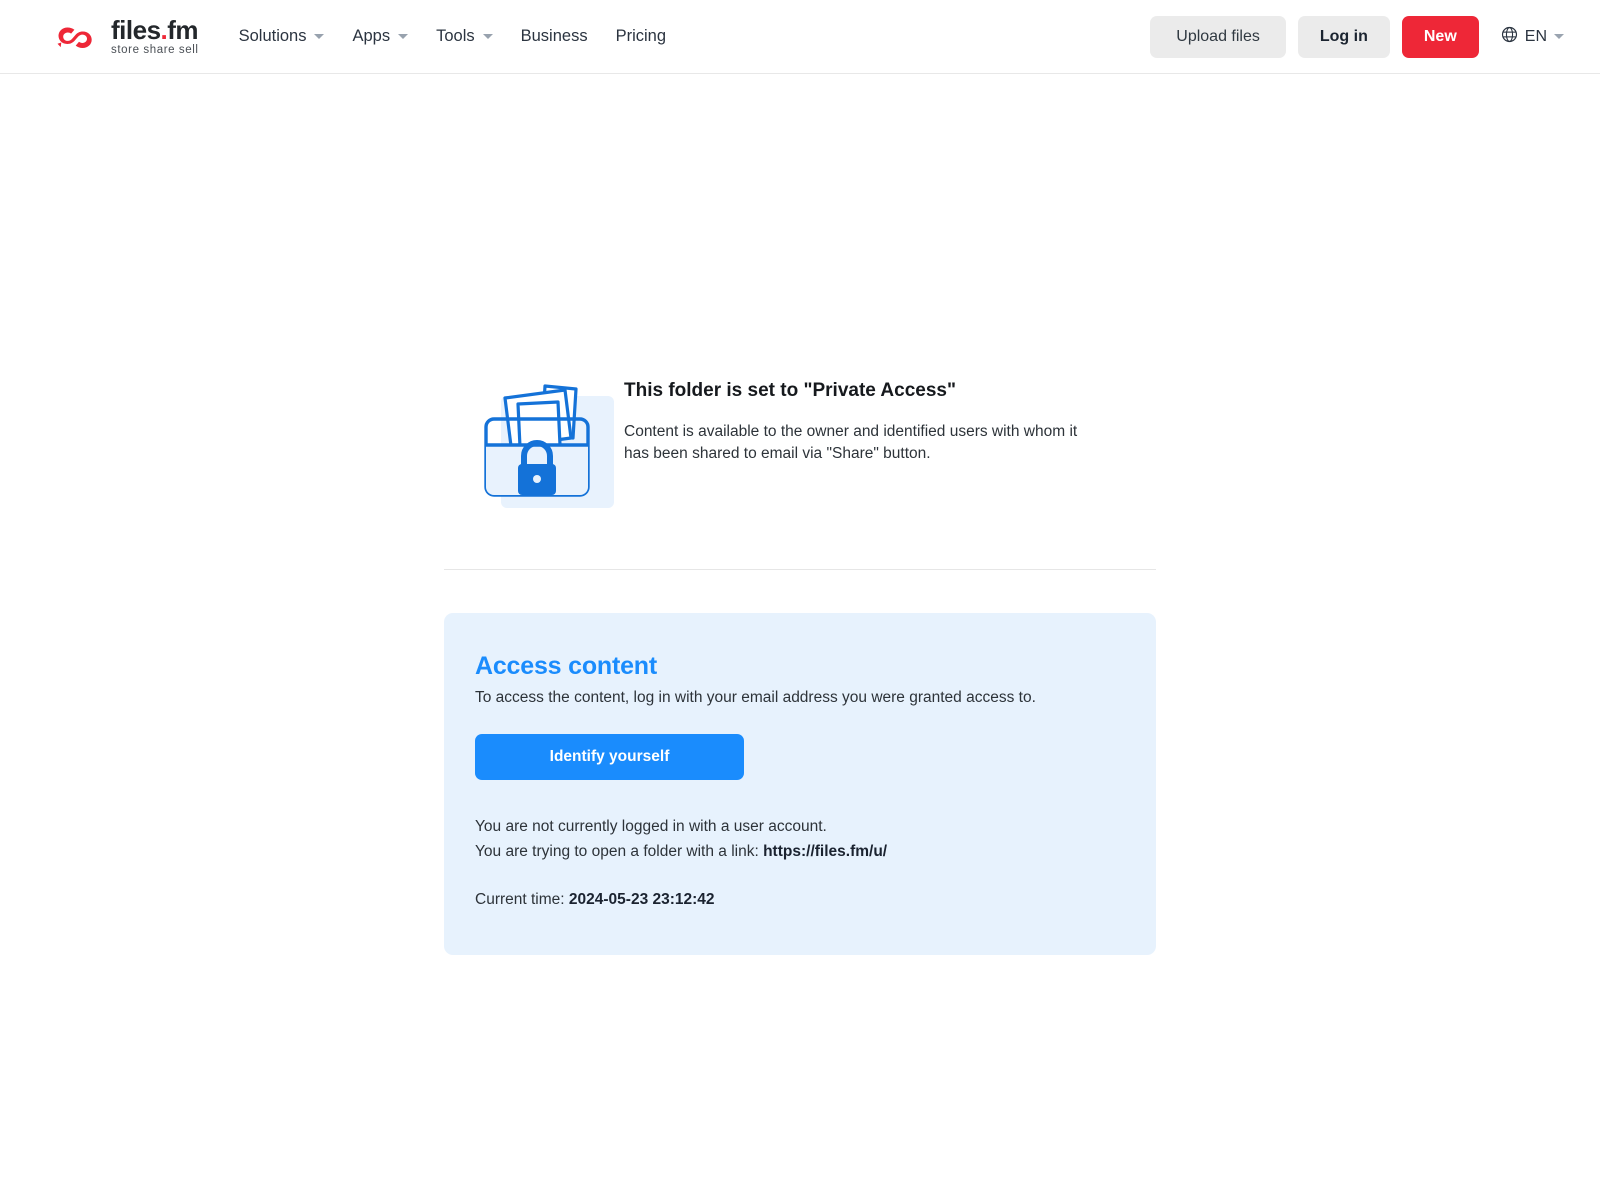 Image resolution: width=1600 pixels, height=1200 pixels. I want to click on brand-name: files.fm, so click(155, 29).